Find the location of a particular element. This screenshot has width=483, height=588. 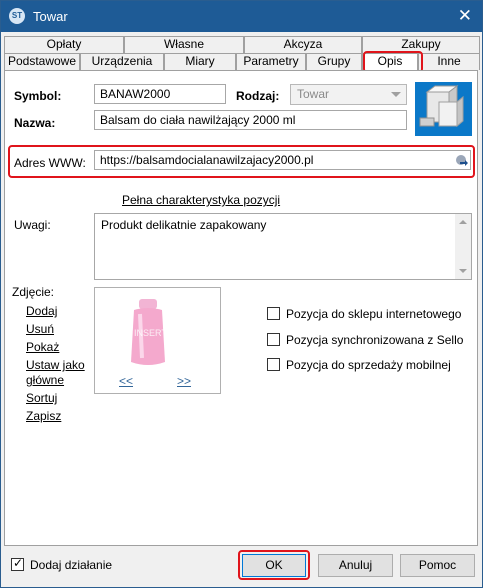

close-icon: ✕ is located at coordinates (465, 16).